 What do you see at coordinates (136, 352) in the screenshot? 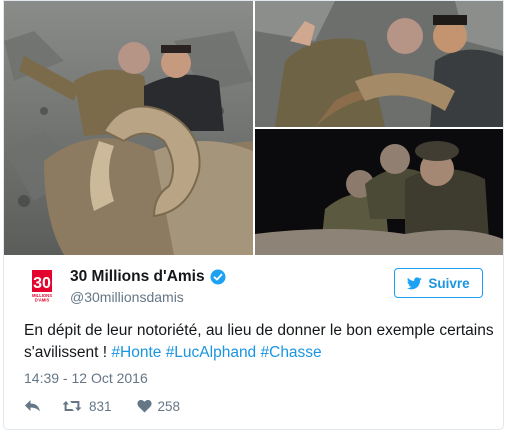
I see `hashtag-honte: #Honte` at bounding box center [136, 352].